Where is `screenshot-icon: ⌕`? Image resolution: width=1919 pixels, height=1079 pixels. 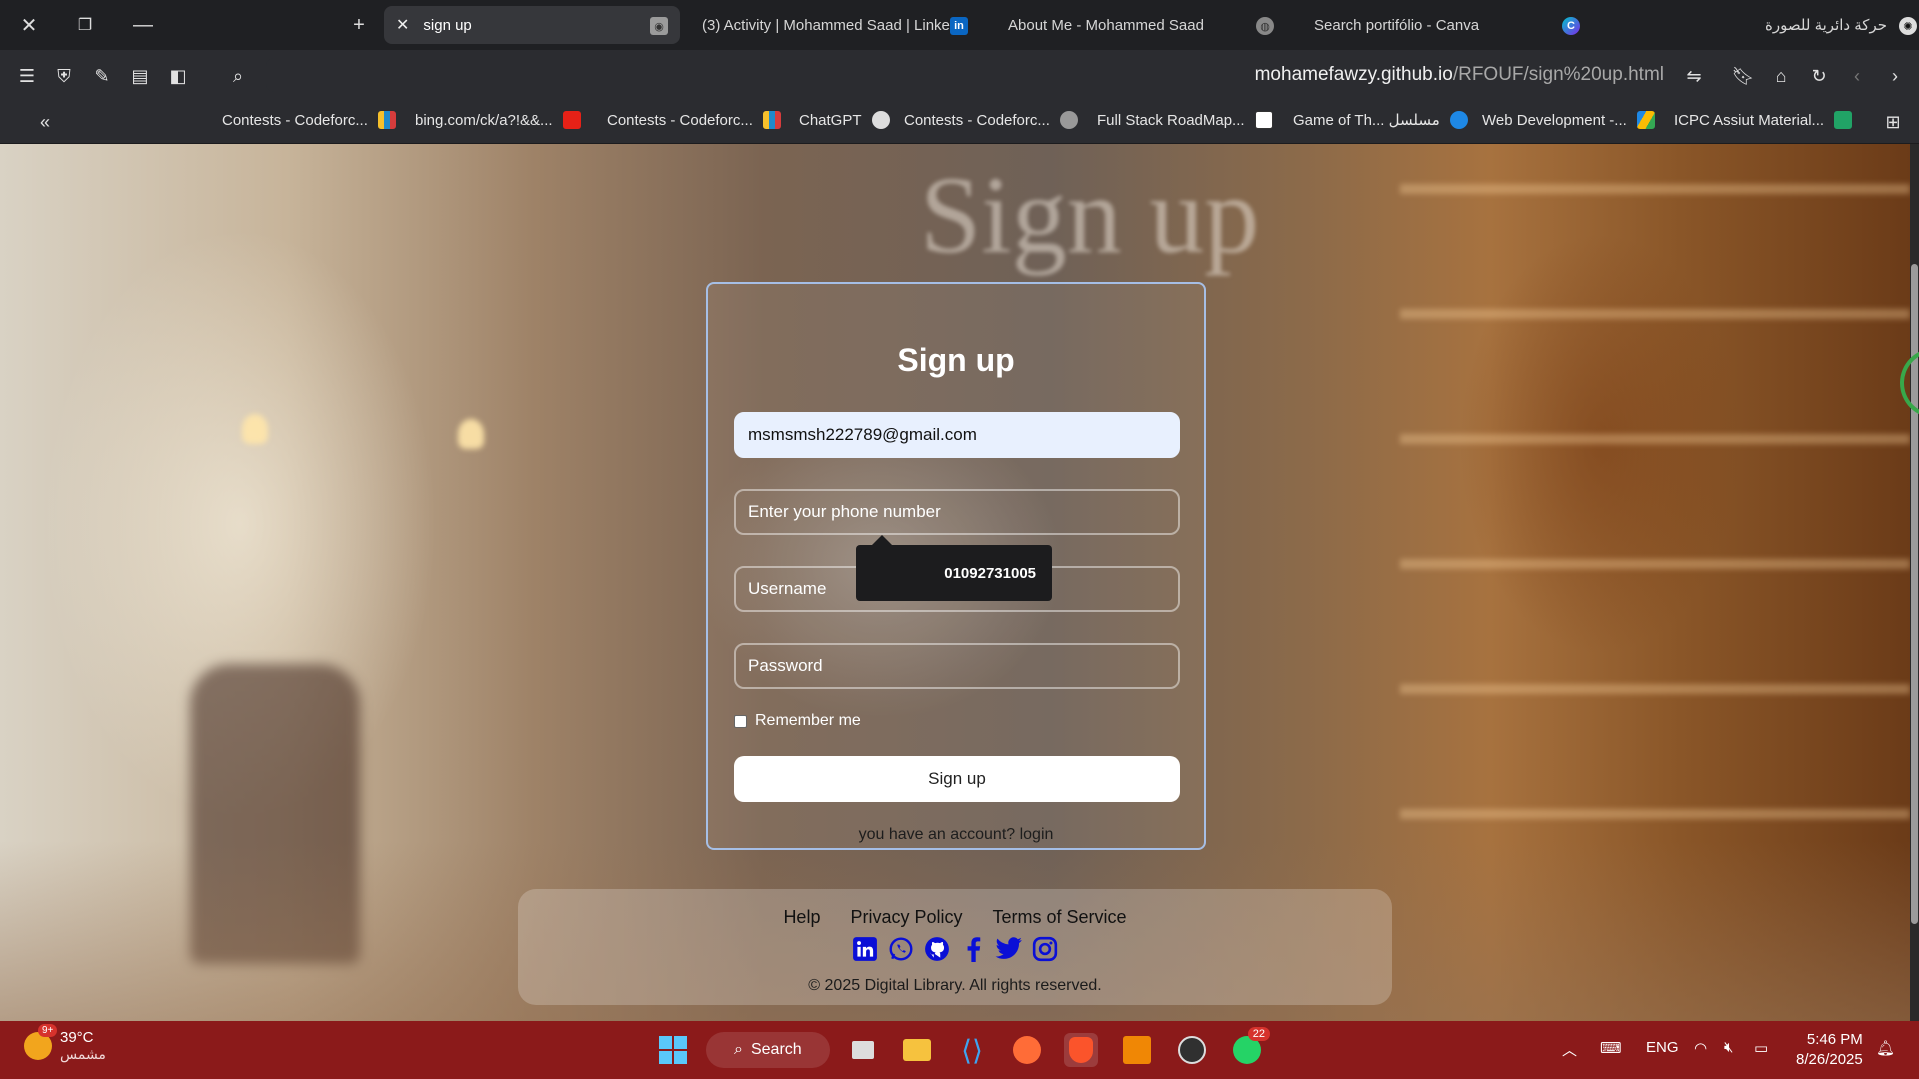
screenshot-icon: ⌕ is located at coordinates (238, 76).